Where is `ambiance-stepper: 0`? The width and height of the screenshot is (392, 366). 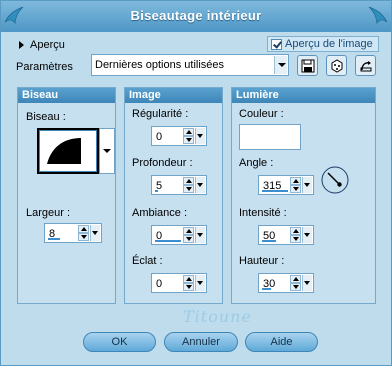
ambiance-stepper: 0 is located at coordinates (179, 235).